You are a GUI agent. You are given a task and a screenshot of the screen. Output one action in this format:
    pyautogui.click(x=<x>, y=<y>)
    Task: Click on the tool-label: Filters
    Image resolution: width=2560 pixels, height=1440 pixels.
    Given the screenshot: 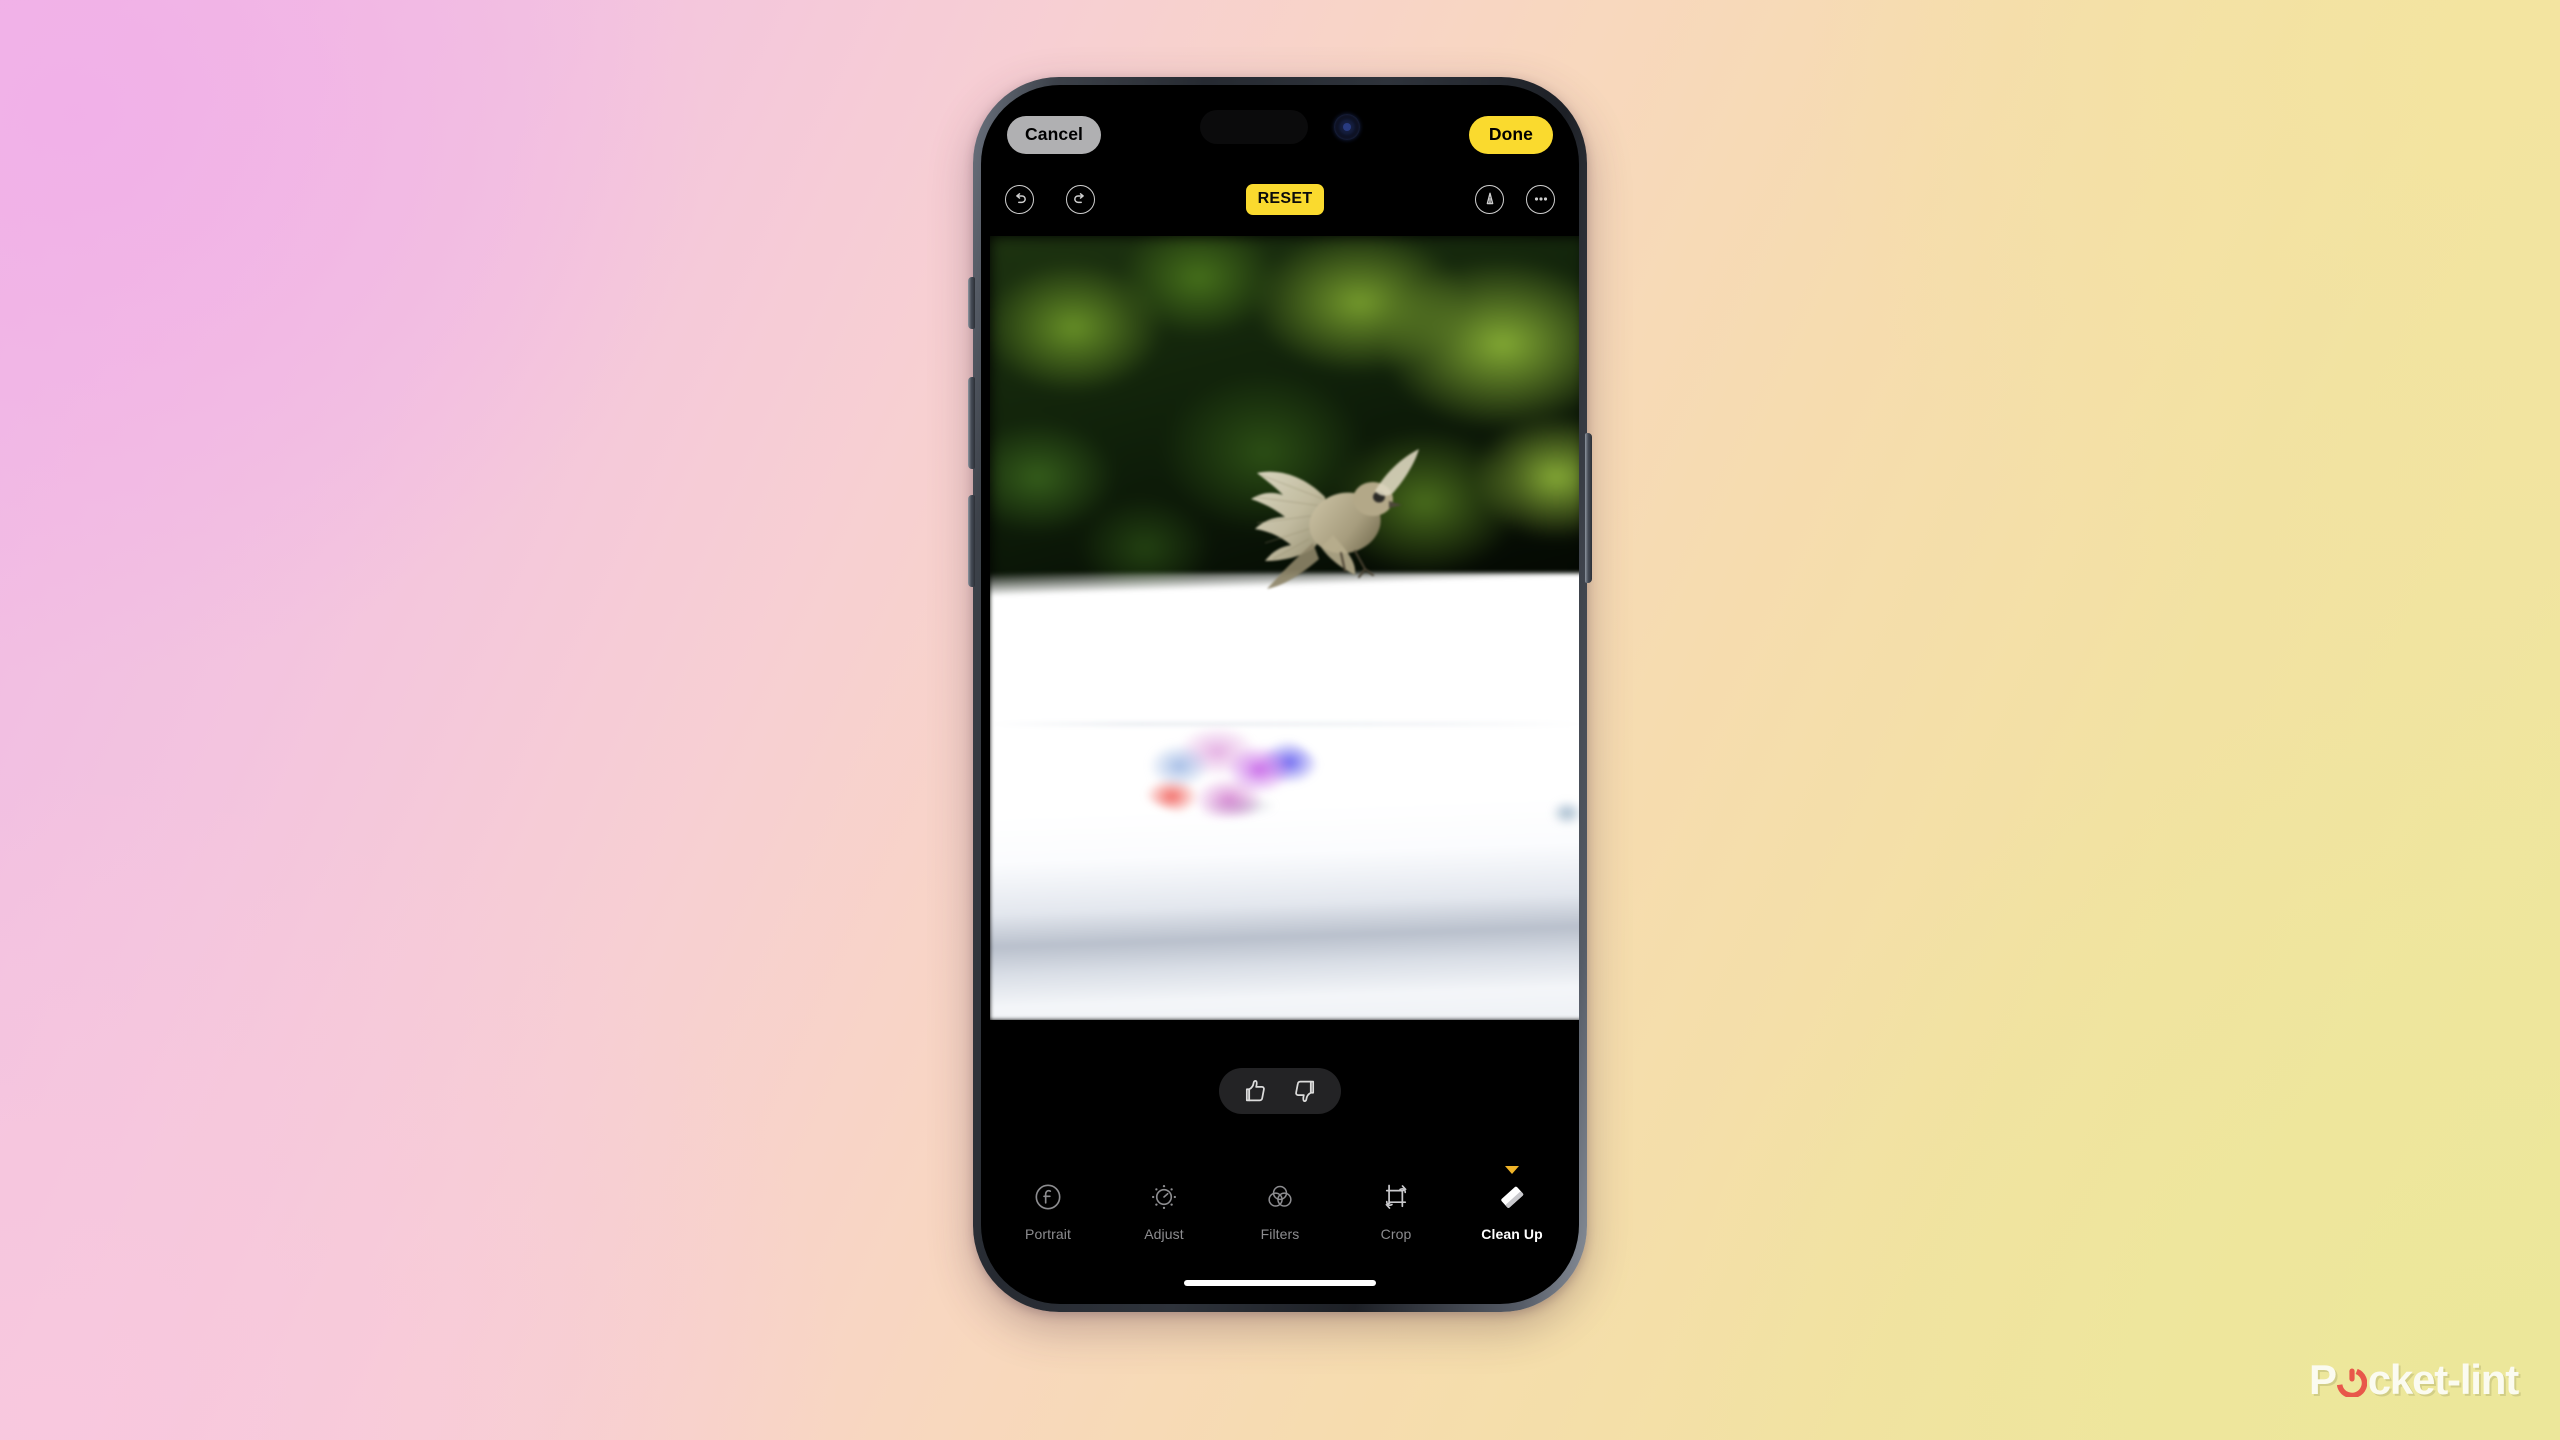 What is the action you would take?
    pyautogui.click(x=1280, y=1234)
    